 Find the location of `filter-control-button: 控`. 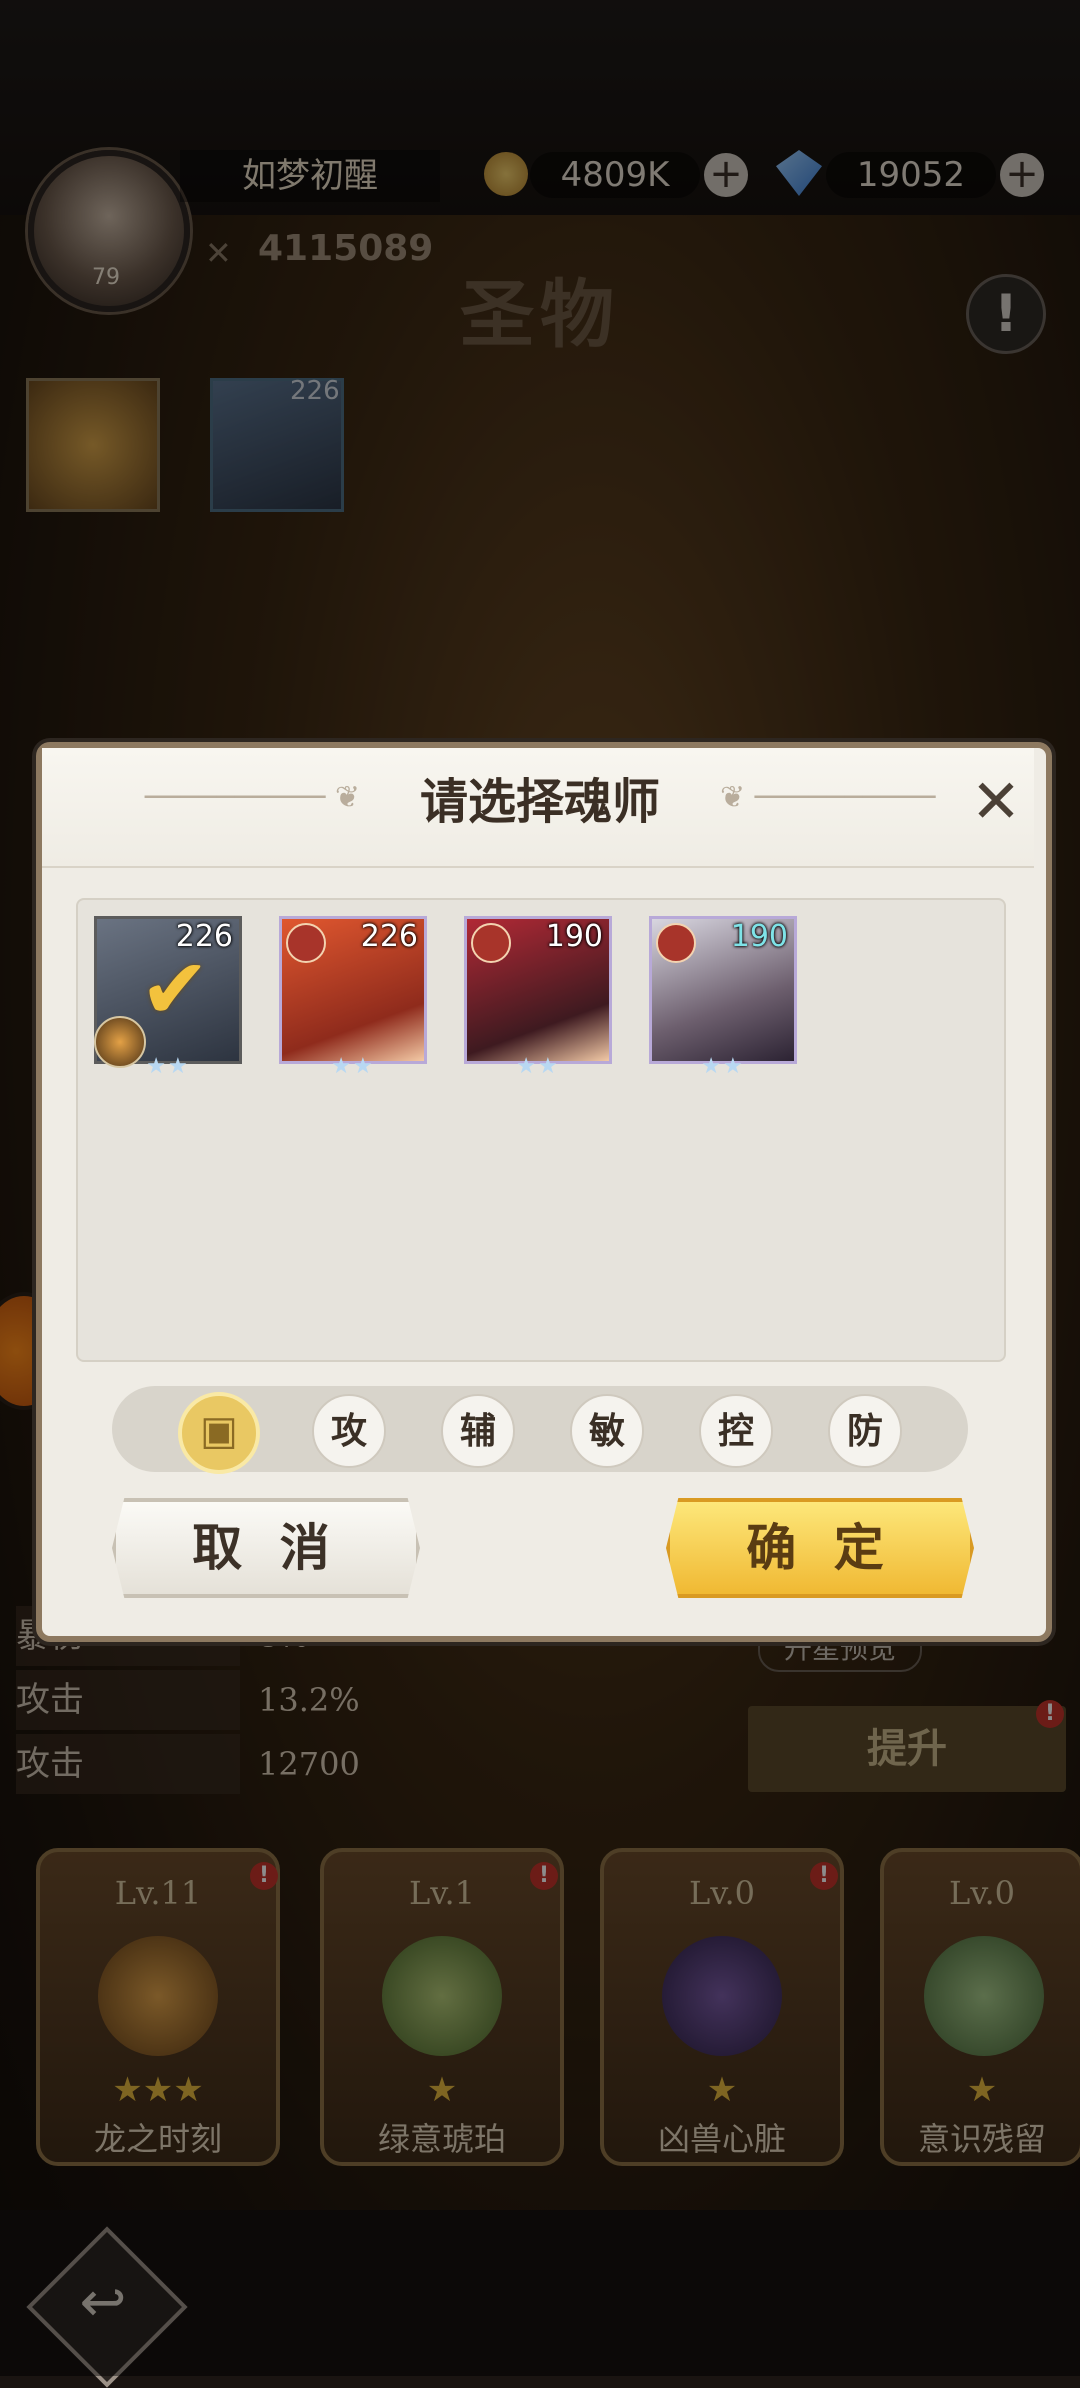

filter-control-button: 控 is located at coordinates (736, 1431).